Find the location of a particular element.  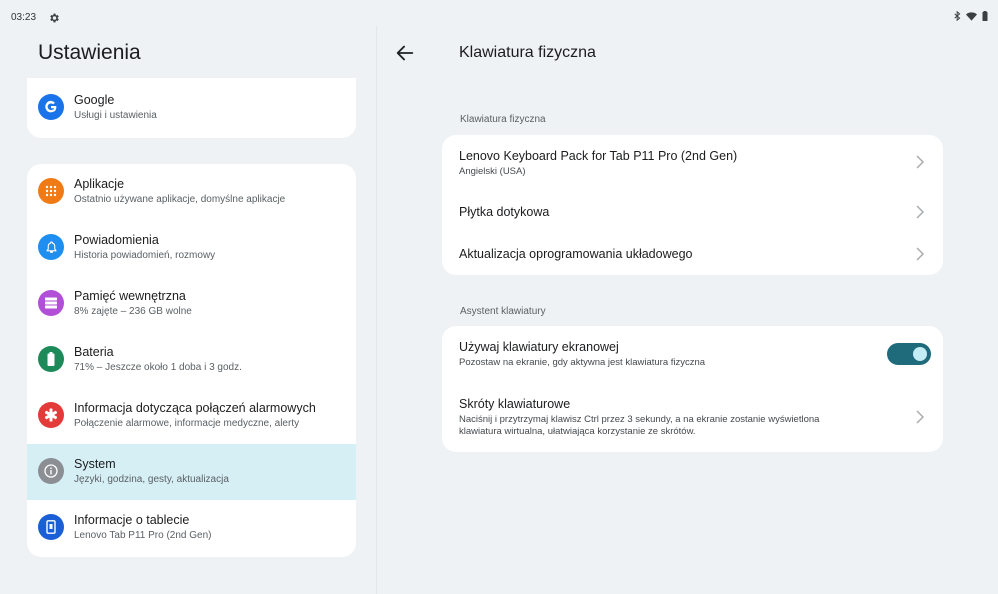

emergency-icon is located at coordinates (51, 415).